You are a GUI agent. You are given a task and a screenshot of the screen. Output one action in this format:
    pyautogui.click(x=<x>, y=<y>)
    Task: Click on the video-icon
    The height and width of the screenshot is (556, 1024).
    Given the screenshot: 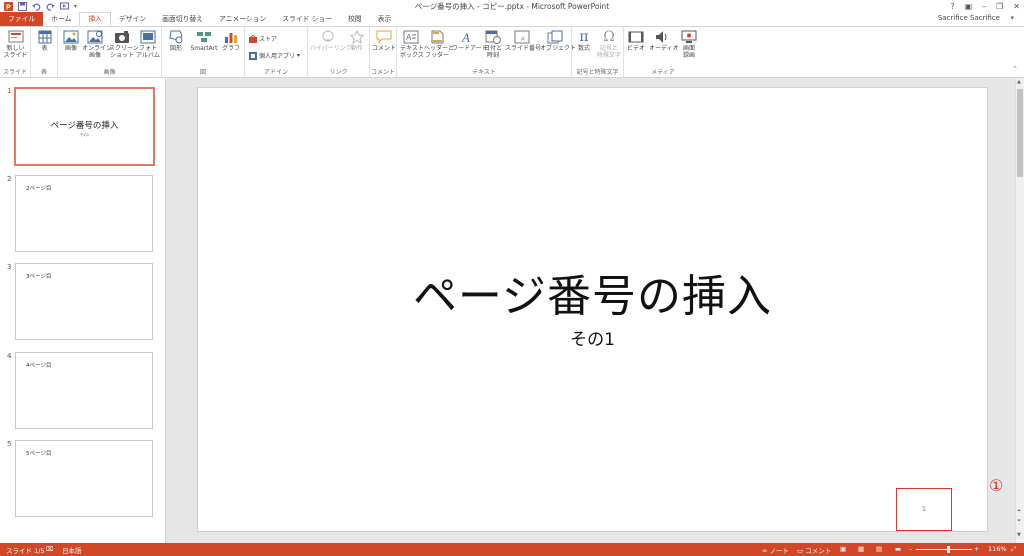 What is the action you would take?
    pyautogui.click(x=636, y=37)
    